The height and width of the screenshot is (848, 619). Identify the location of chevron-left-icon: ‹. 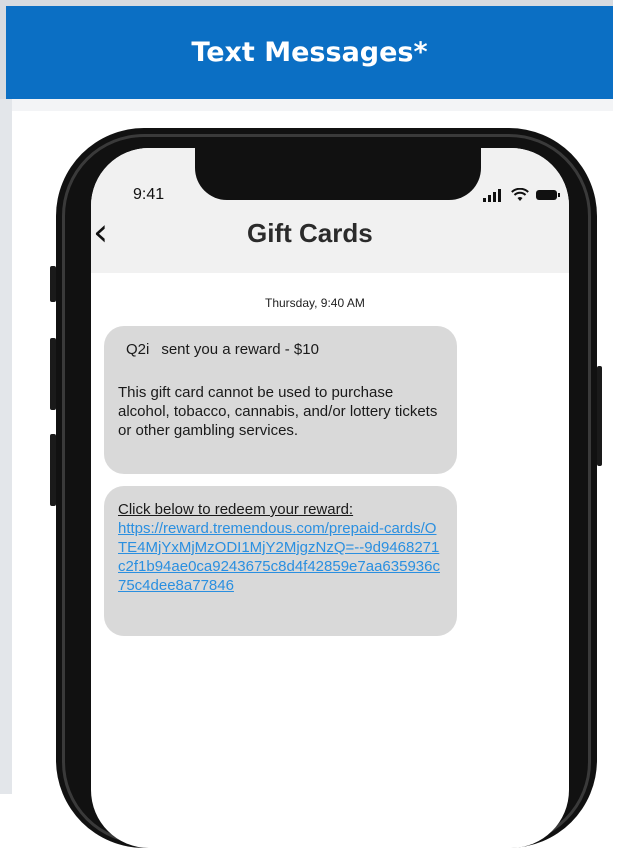
(107, 232).